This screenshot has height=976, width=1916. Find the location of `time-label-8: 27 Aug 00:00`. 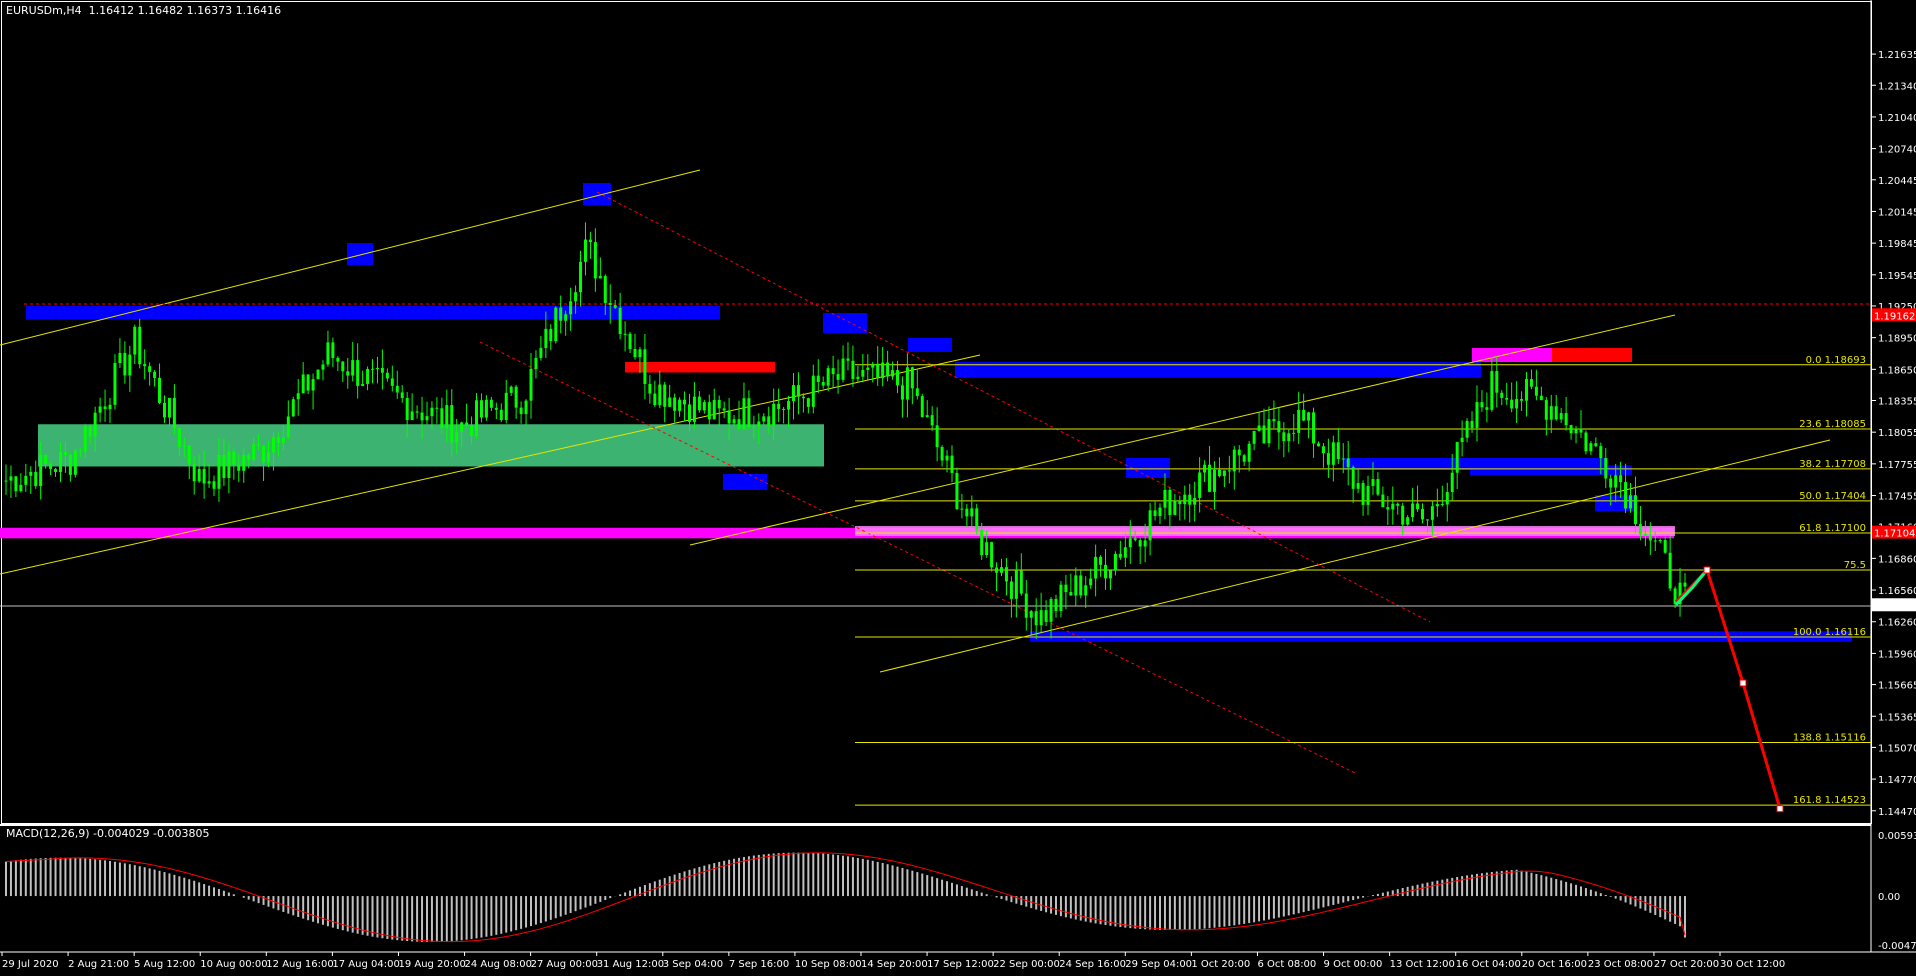

time-label-8: 27 Aug 00:00 is located at coordinates (564, 964).